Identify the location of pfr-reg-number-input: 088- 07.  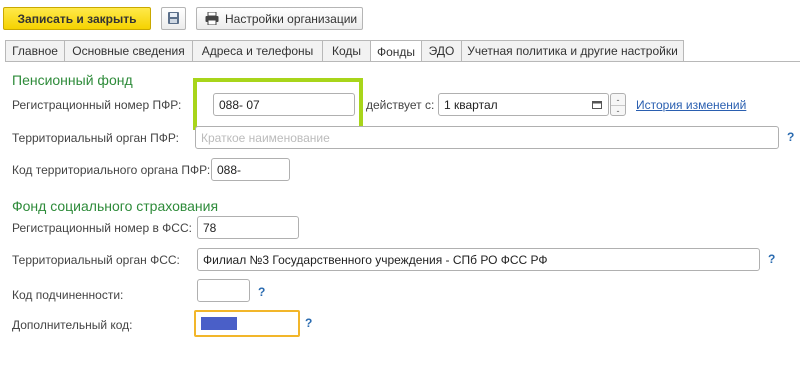
(284, 104).